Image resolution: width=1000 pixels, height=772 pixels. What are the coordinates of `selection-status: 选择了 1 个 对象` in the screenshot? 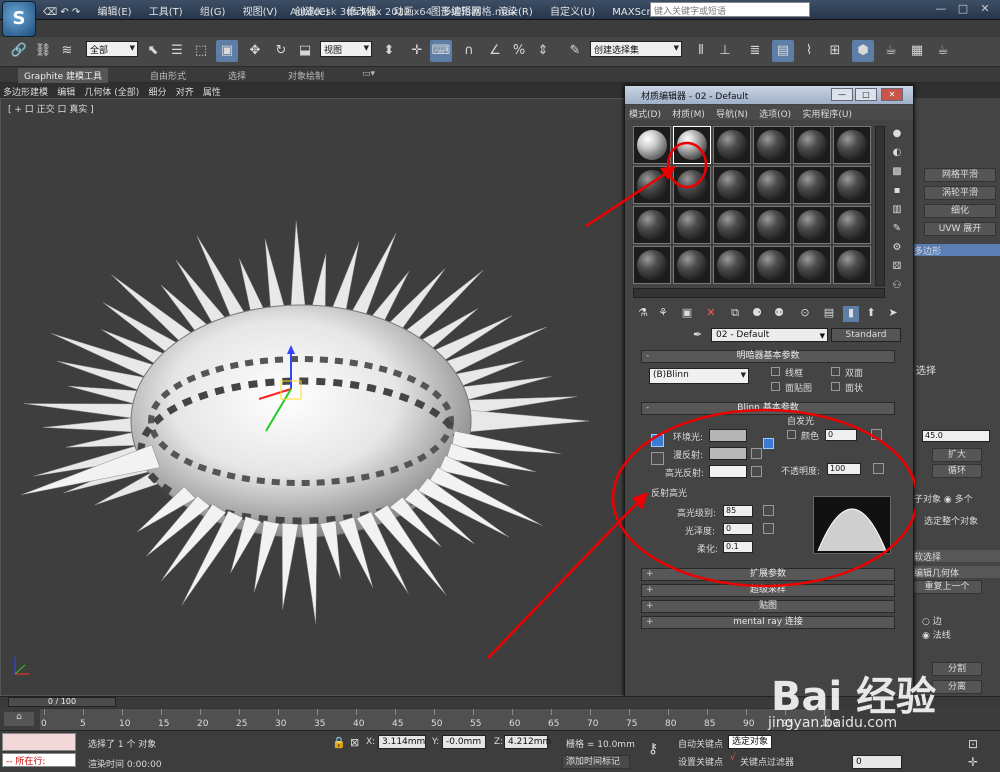 It's located at (122, 745).